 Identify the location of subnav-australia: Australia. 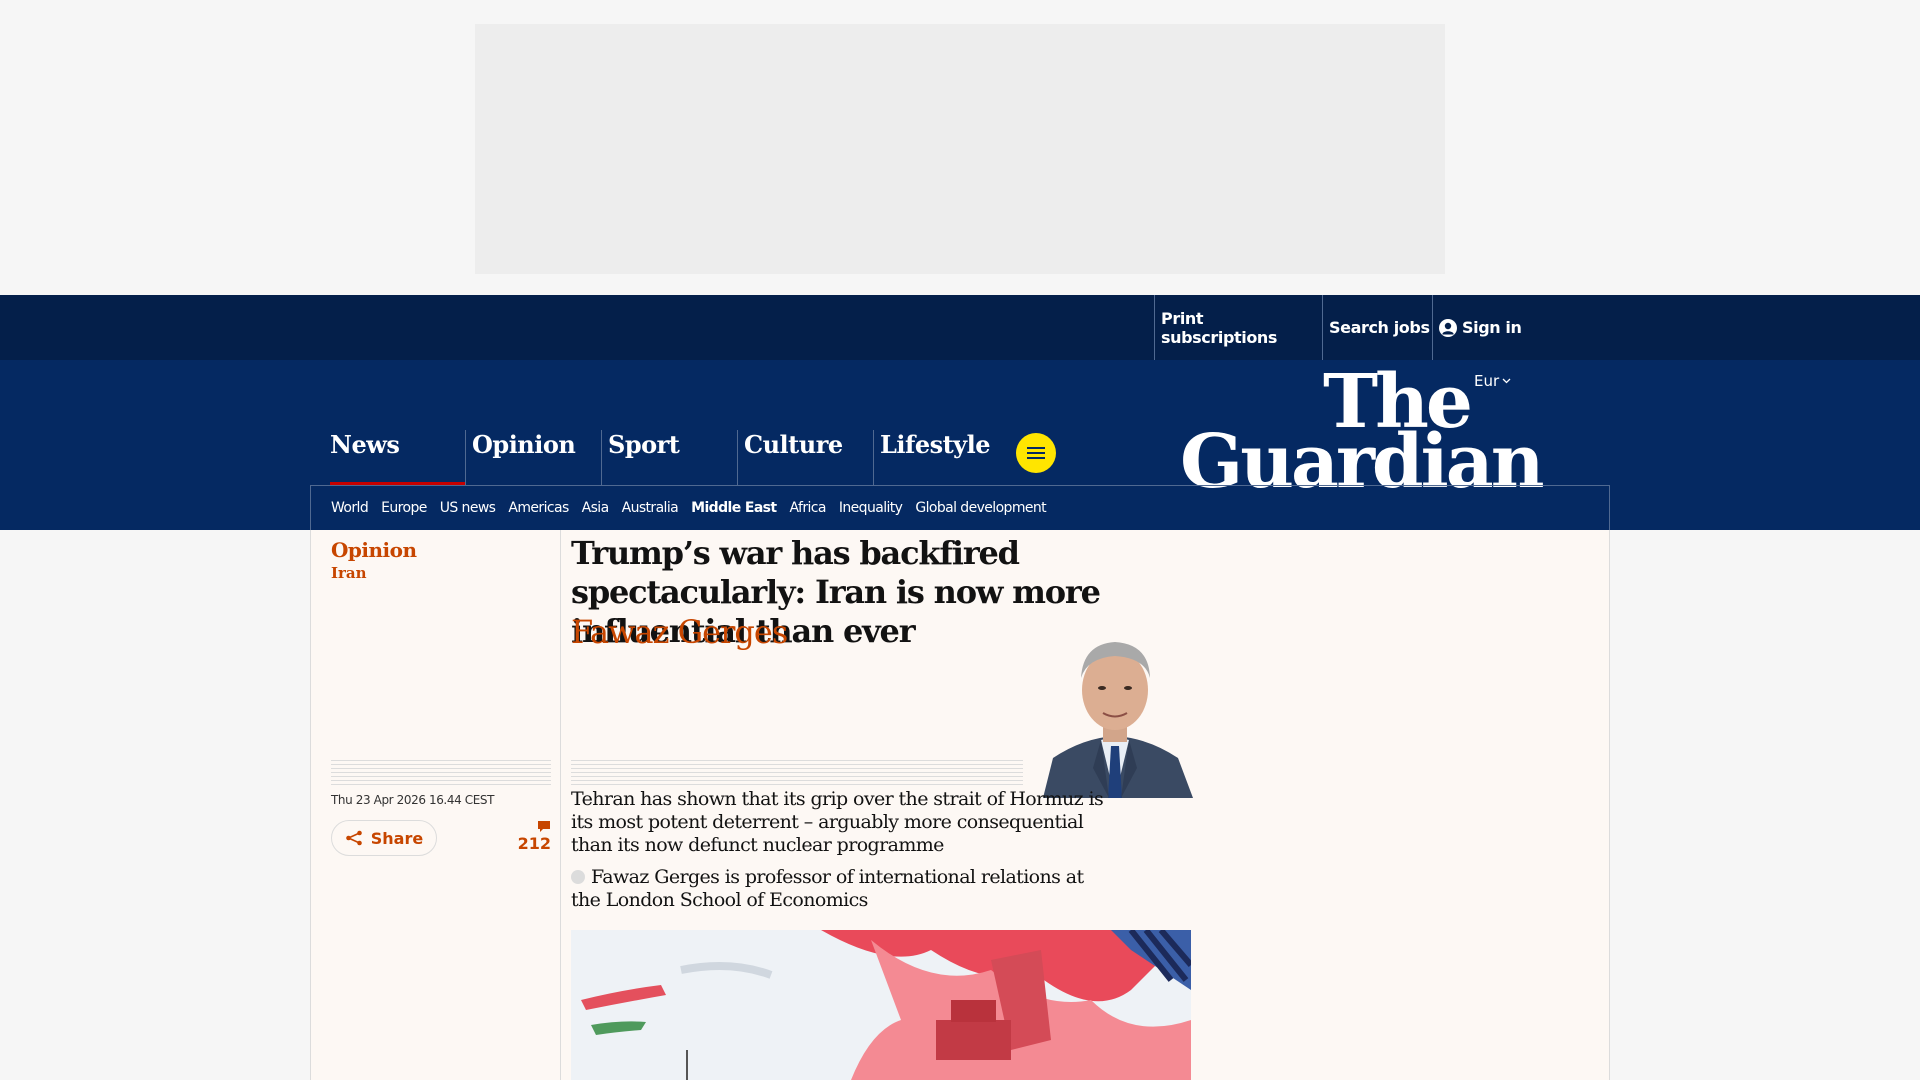
(650, 508).